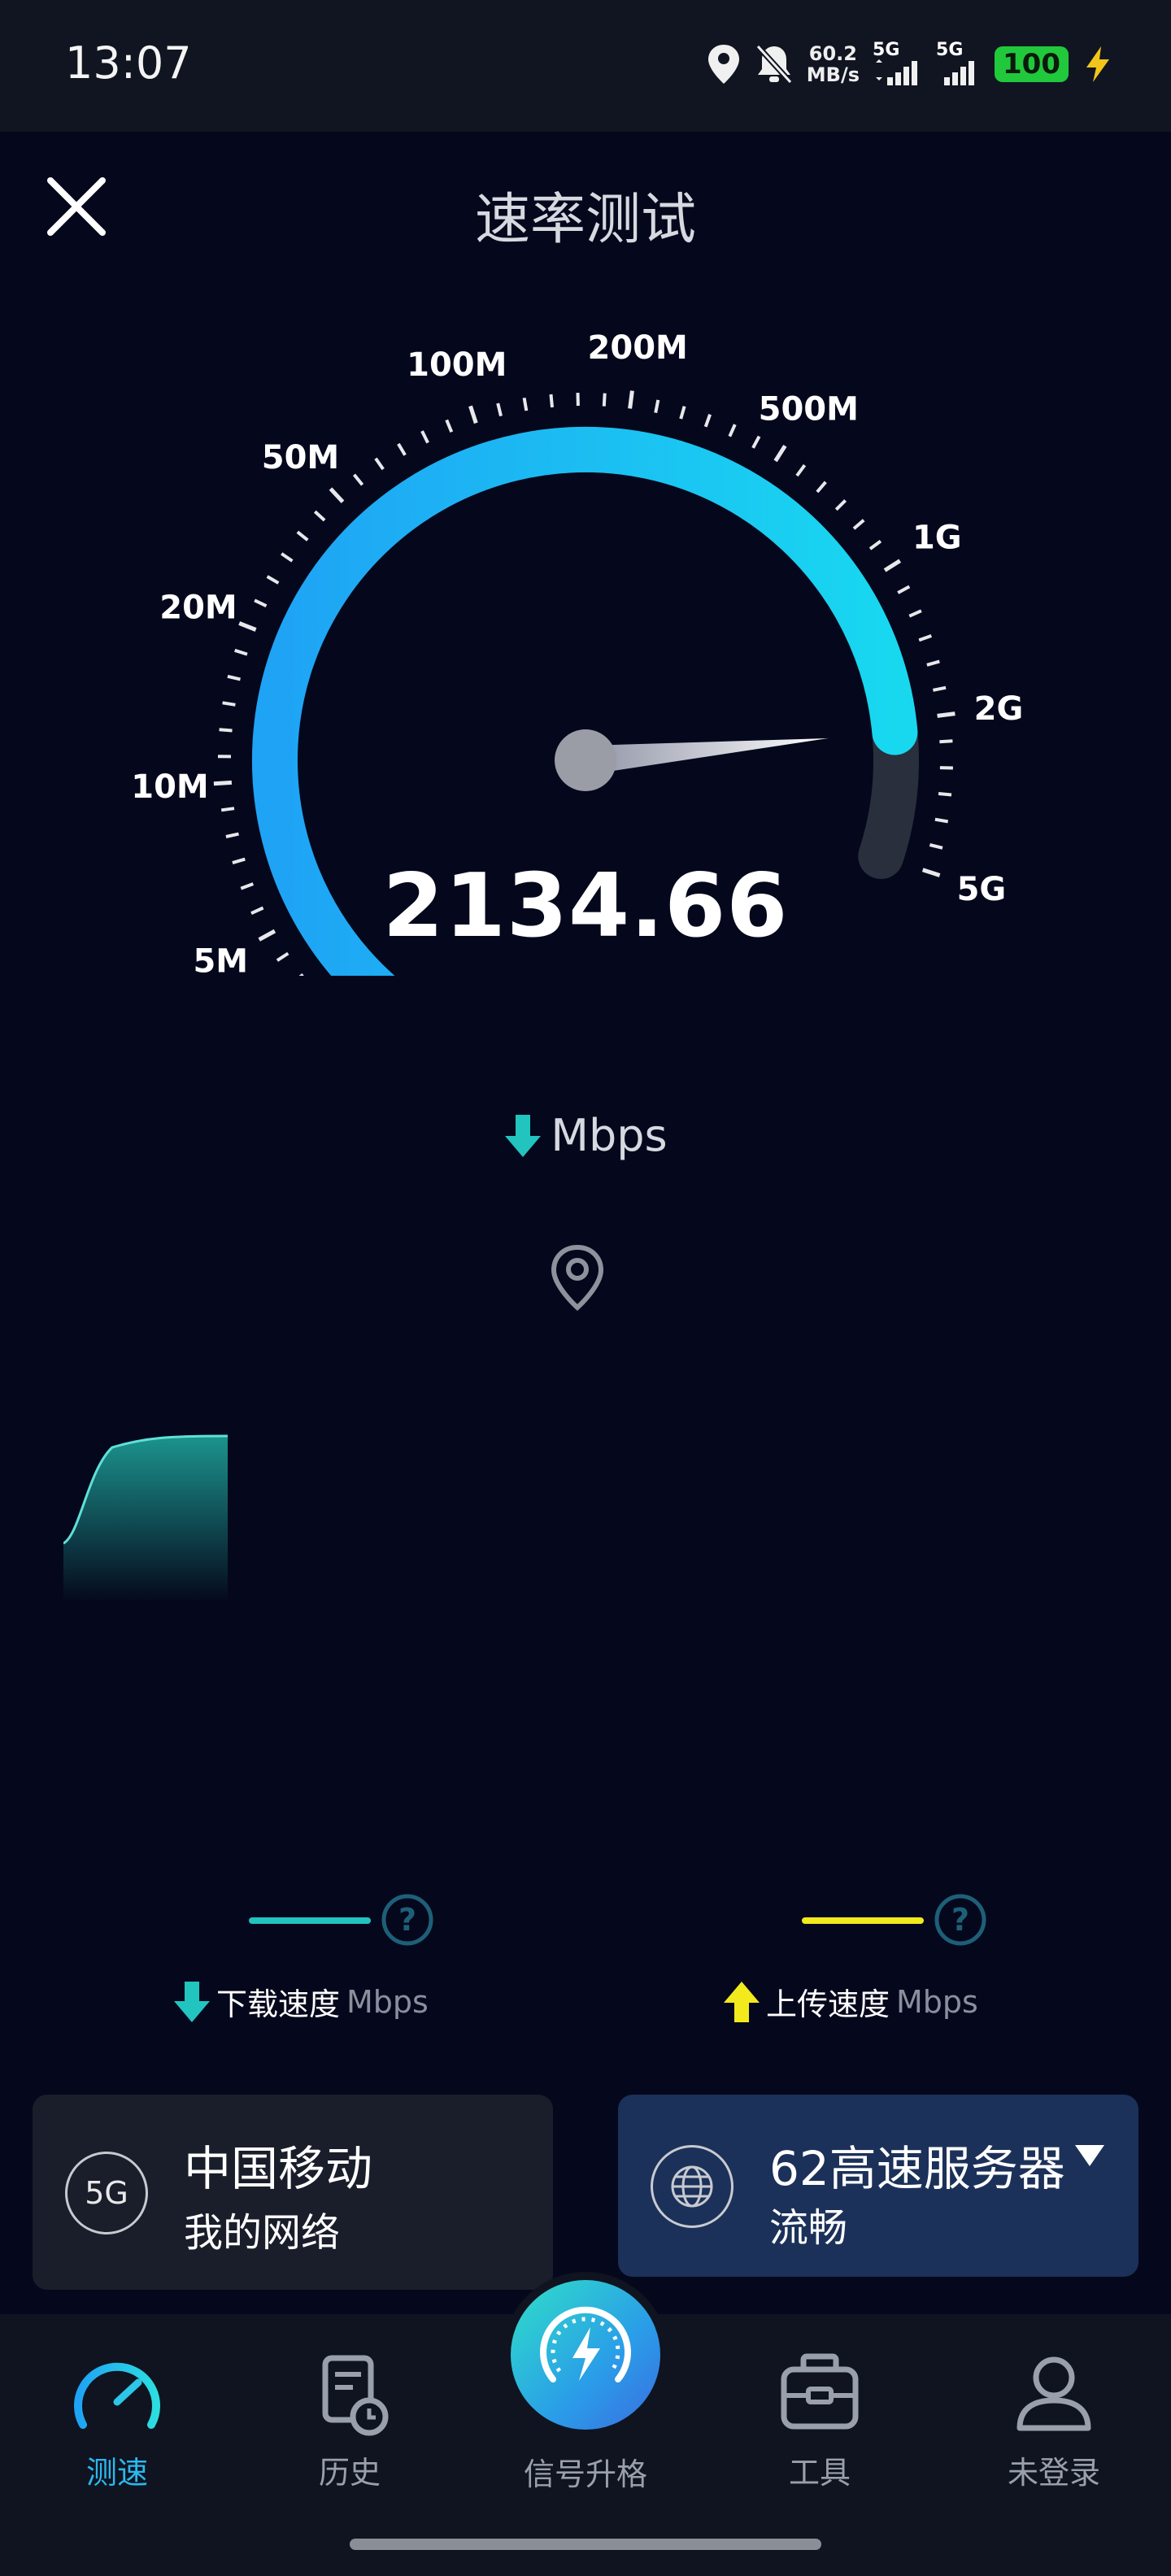 This screenshot has height=2576, width=1171. I want to click on upload-label: 上传速度, so click(828, 2004).